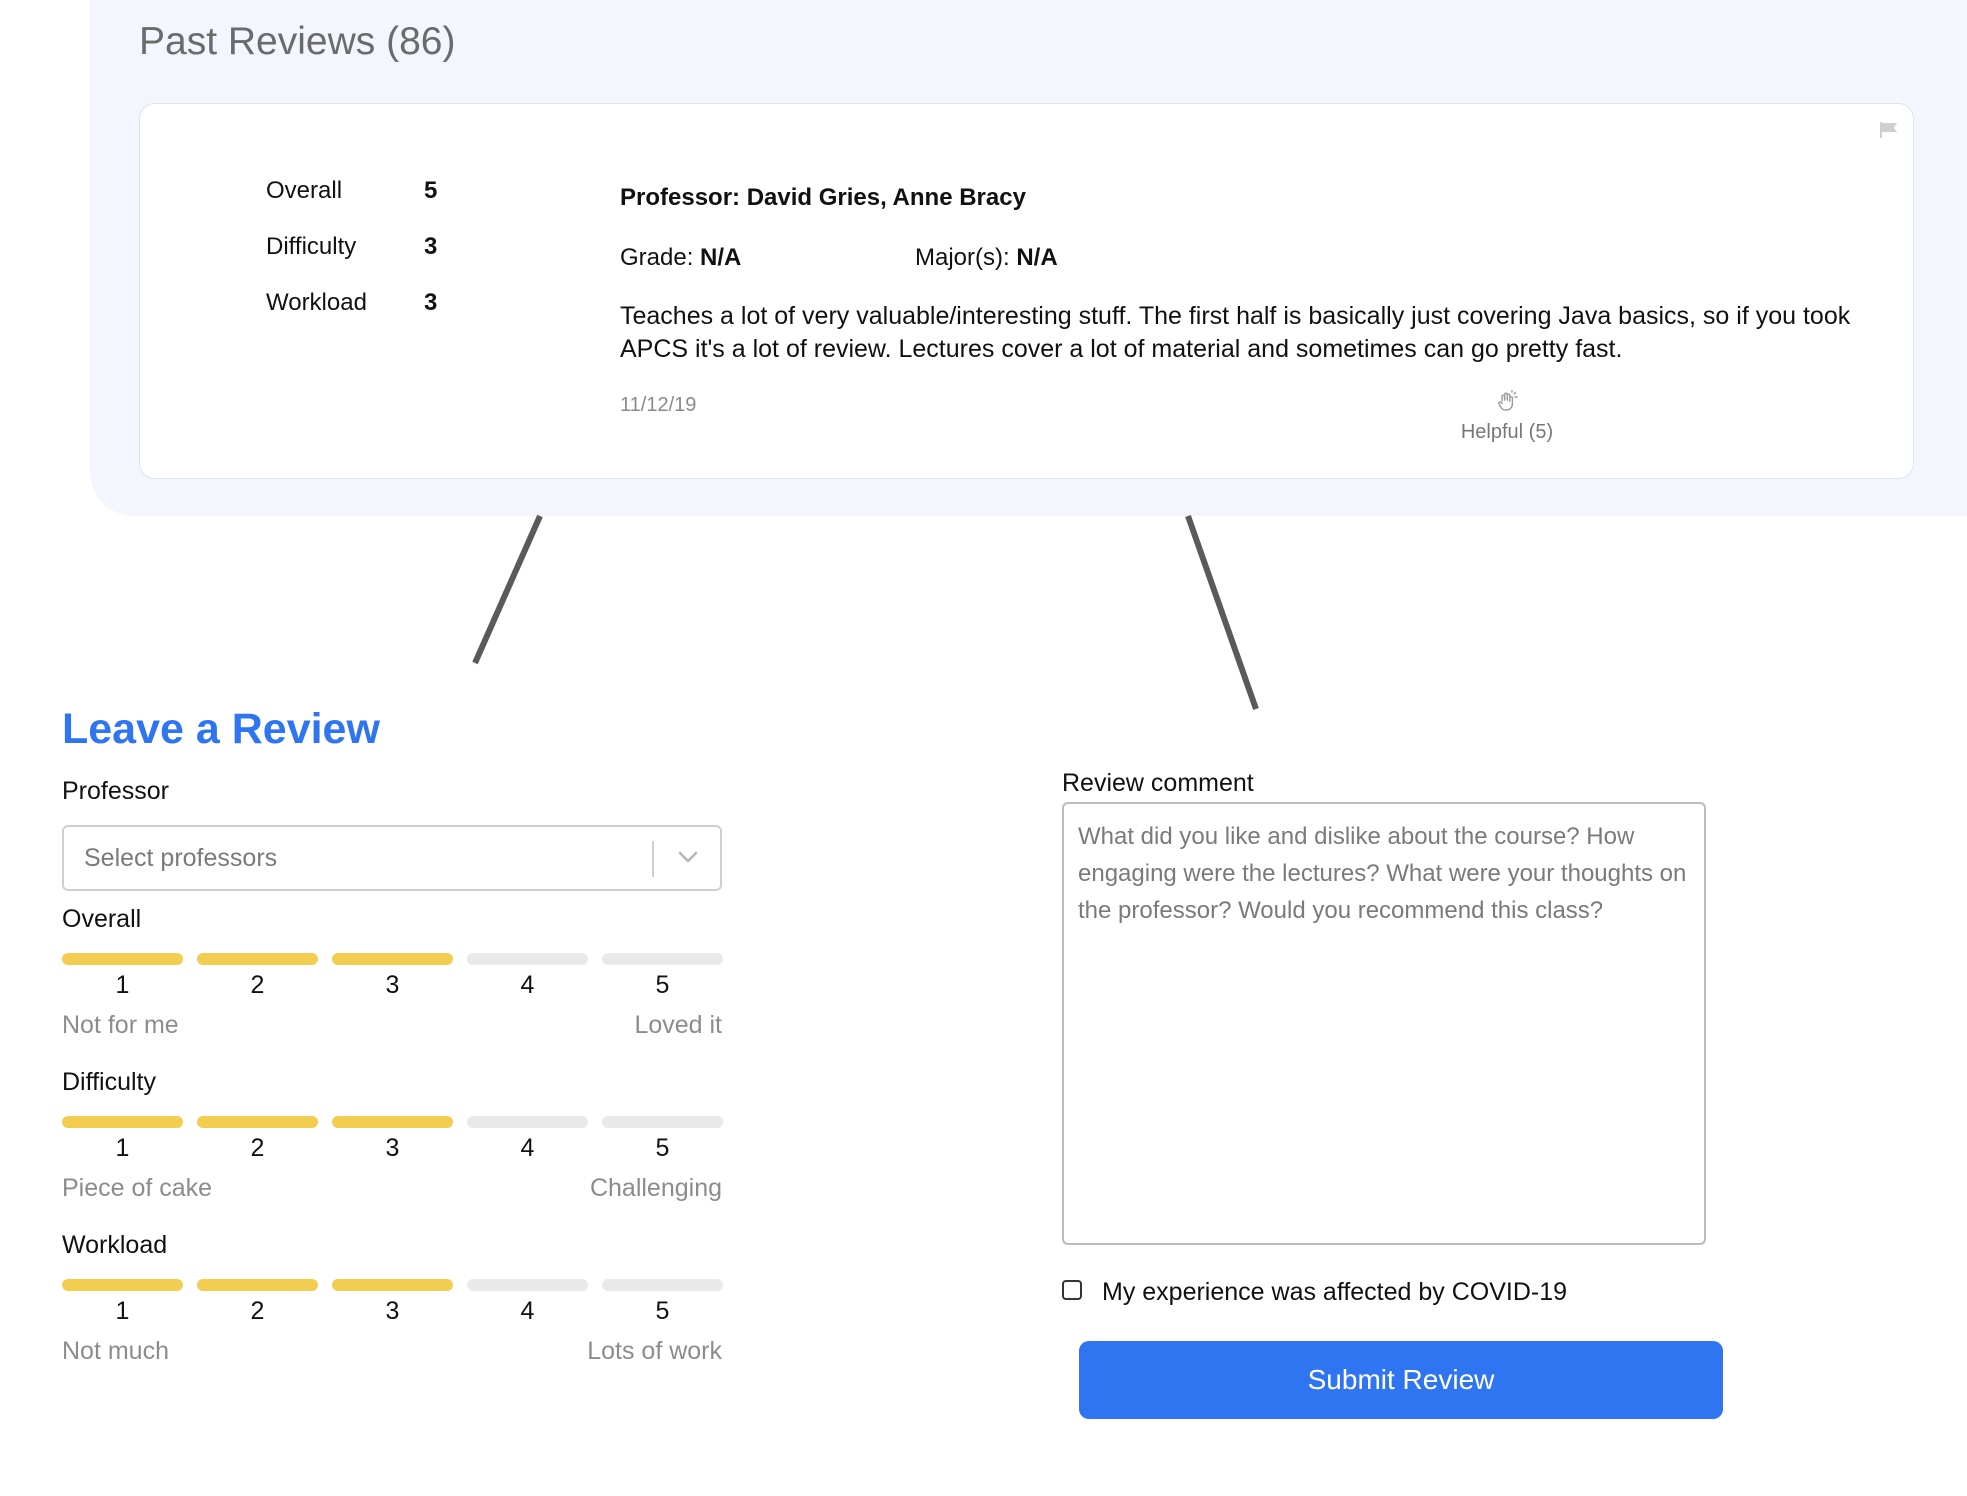 The width and height of the screenshot is (1967, 1496). What do you see at coordinates (115, 1245) in the screenshot?
I see `workload-label: Workload` at bounding box center [115, 1245].